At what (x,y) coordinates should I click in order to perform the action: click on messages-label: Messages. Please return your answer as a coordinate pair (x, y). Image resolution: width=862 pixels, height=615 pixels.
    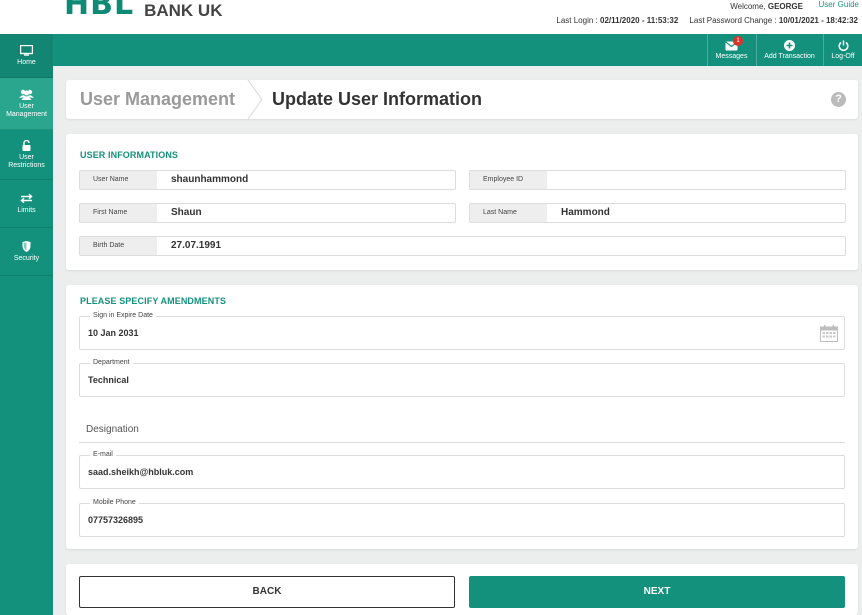
    Looking at the image, I should click on (731, 56).